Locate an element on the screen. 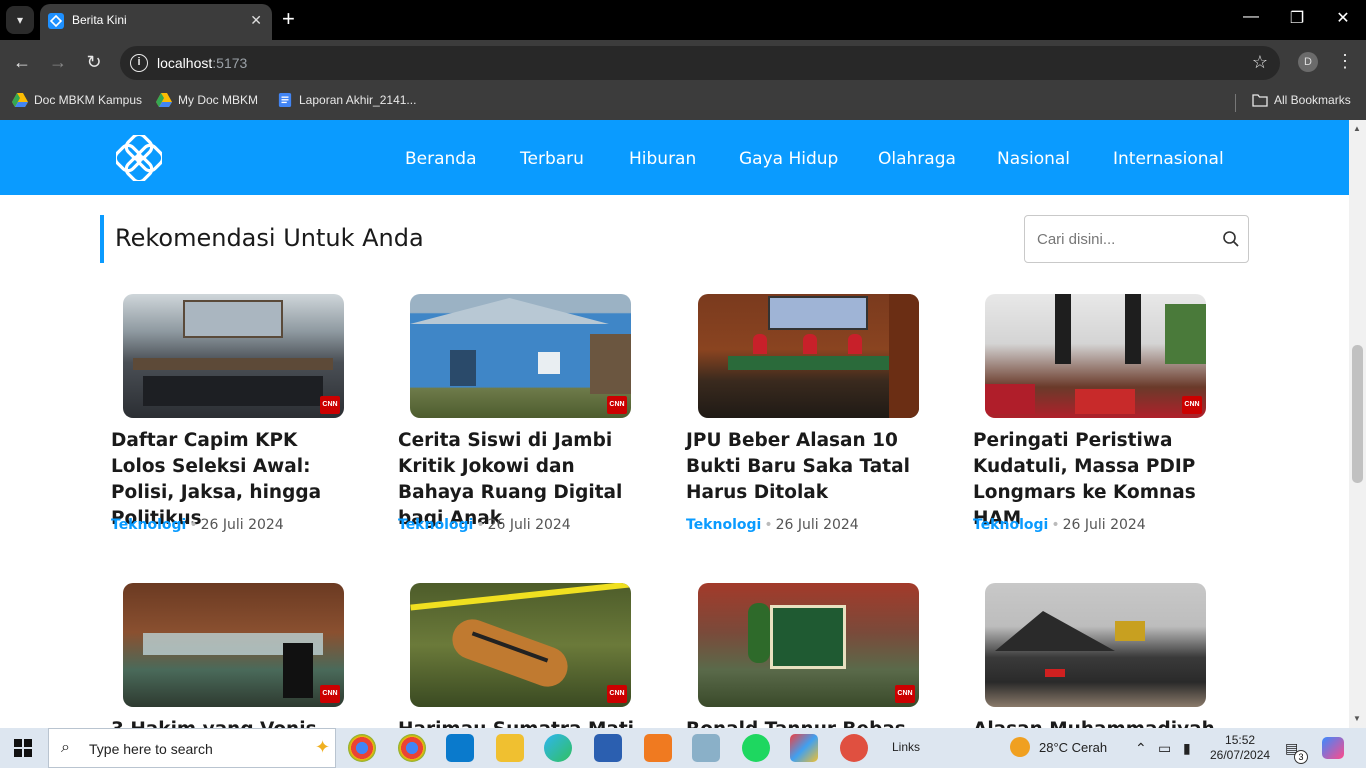  notes-app-icon is located at coordinates (706, 748).